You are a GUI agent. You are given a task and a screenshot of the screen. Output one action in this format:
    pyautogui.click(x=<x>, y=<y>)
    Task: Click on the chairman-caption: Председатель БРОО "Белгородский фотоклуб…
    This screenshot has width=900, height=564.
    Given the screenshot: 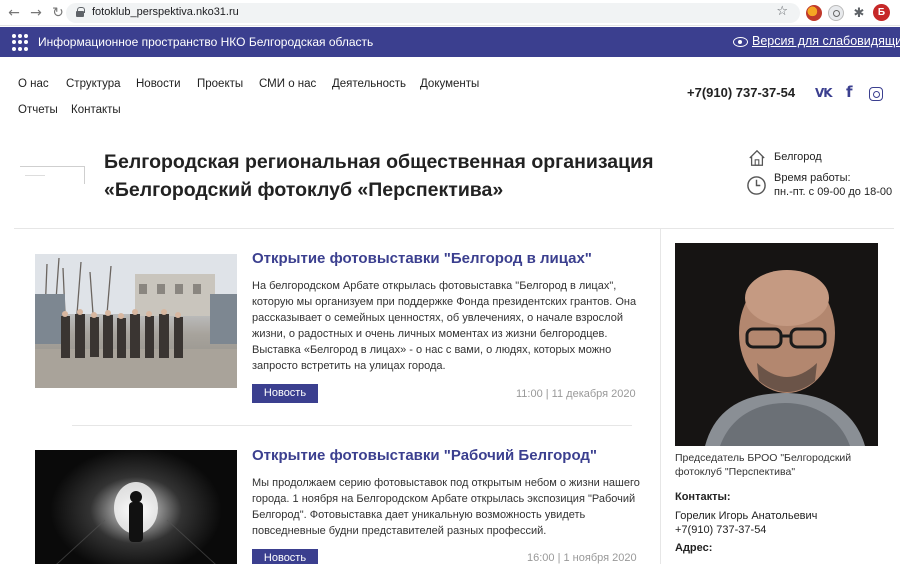 What is the action you would take?
    pyautogui.click(x=763, y=465)
    